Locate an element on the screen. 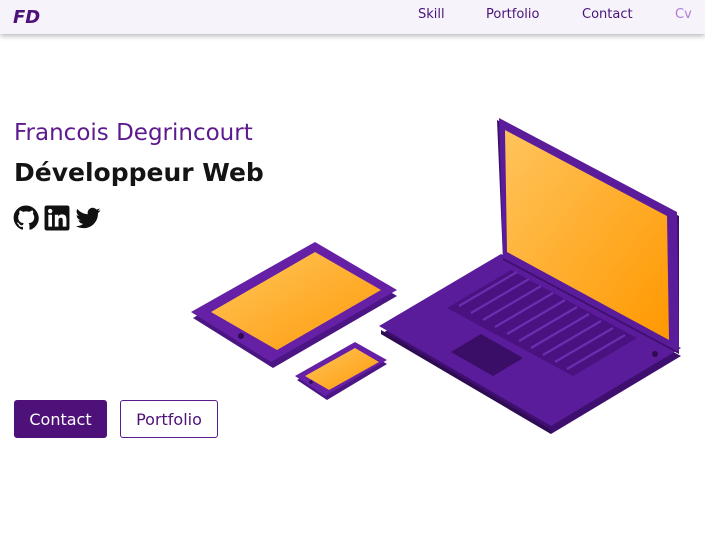 This screenshot has width=705, height=555. nav-link-skill: Skill is located at coordinates (431, 14).